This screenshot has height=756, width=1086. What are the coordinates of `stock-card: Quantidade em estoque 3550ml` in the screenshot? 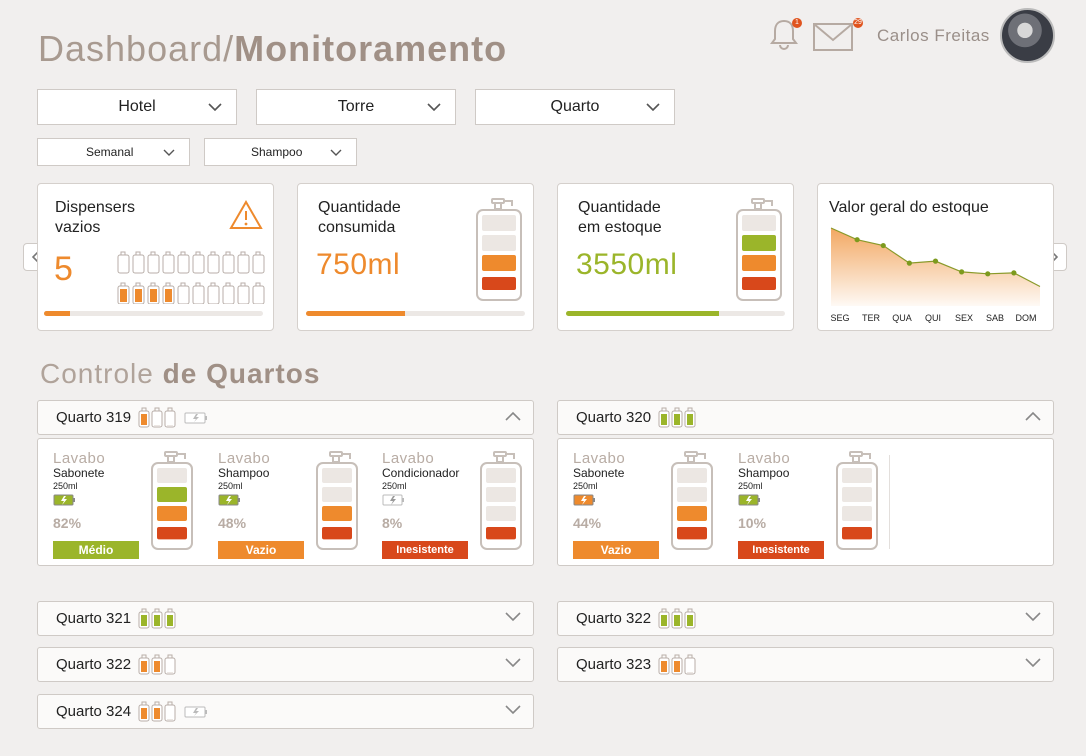 It's located at (675, 257).